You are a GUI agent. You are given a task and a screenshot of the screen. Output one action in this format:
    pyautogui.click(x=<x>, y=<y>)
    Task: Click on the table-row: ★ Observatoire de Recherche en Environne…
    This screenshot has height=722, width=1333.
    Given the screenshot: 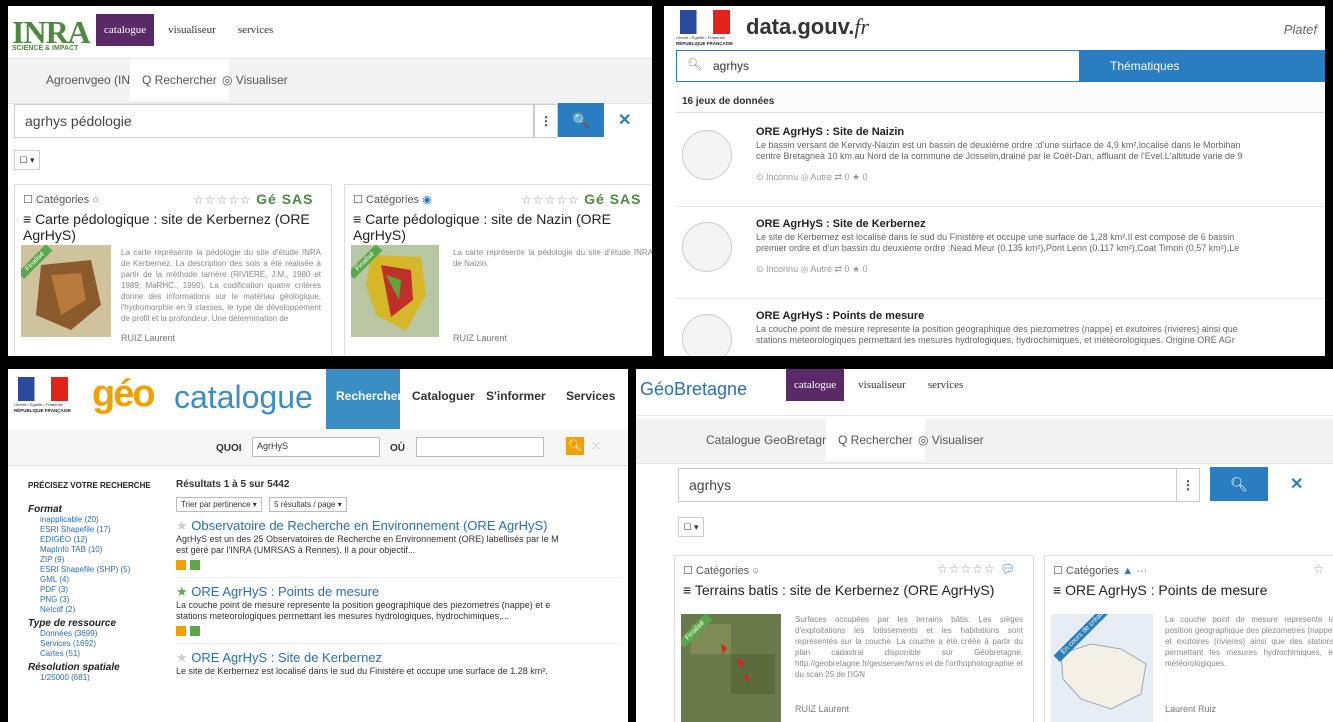 What is the action you would take?
    pyautogui.click(x=399, y=545)
    